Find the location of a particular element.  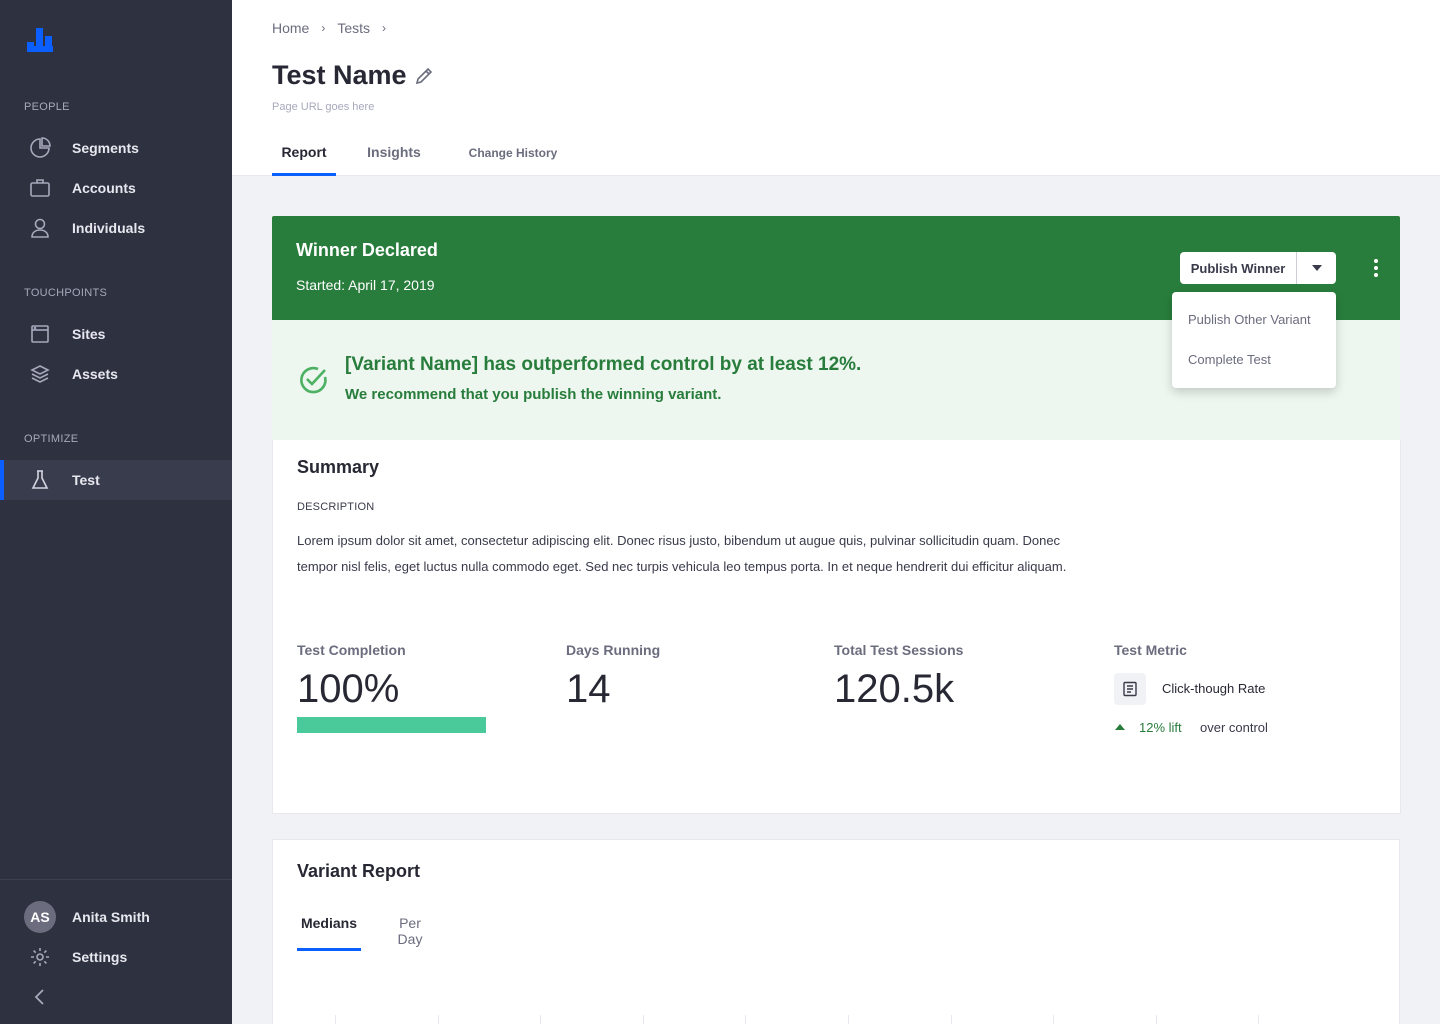

stat-label-days: Days Running is located at coordinates (613, 650).